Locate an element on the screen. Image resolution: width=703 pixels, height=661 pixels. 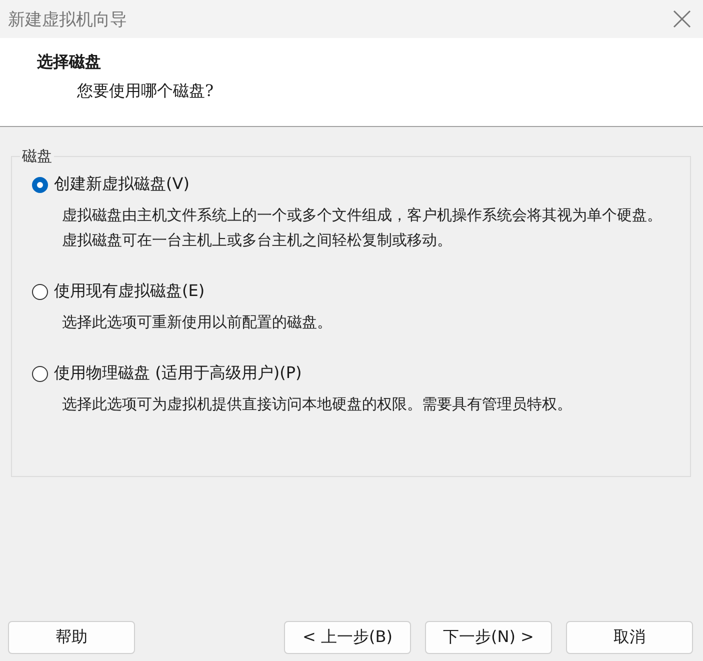
option-label: 使用现有虚拟磁盘(E) is located at coordinates (129, 291).